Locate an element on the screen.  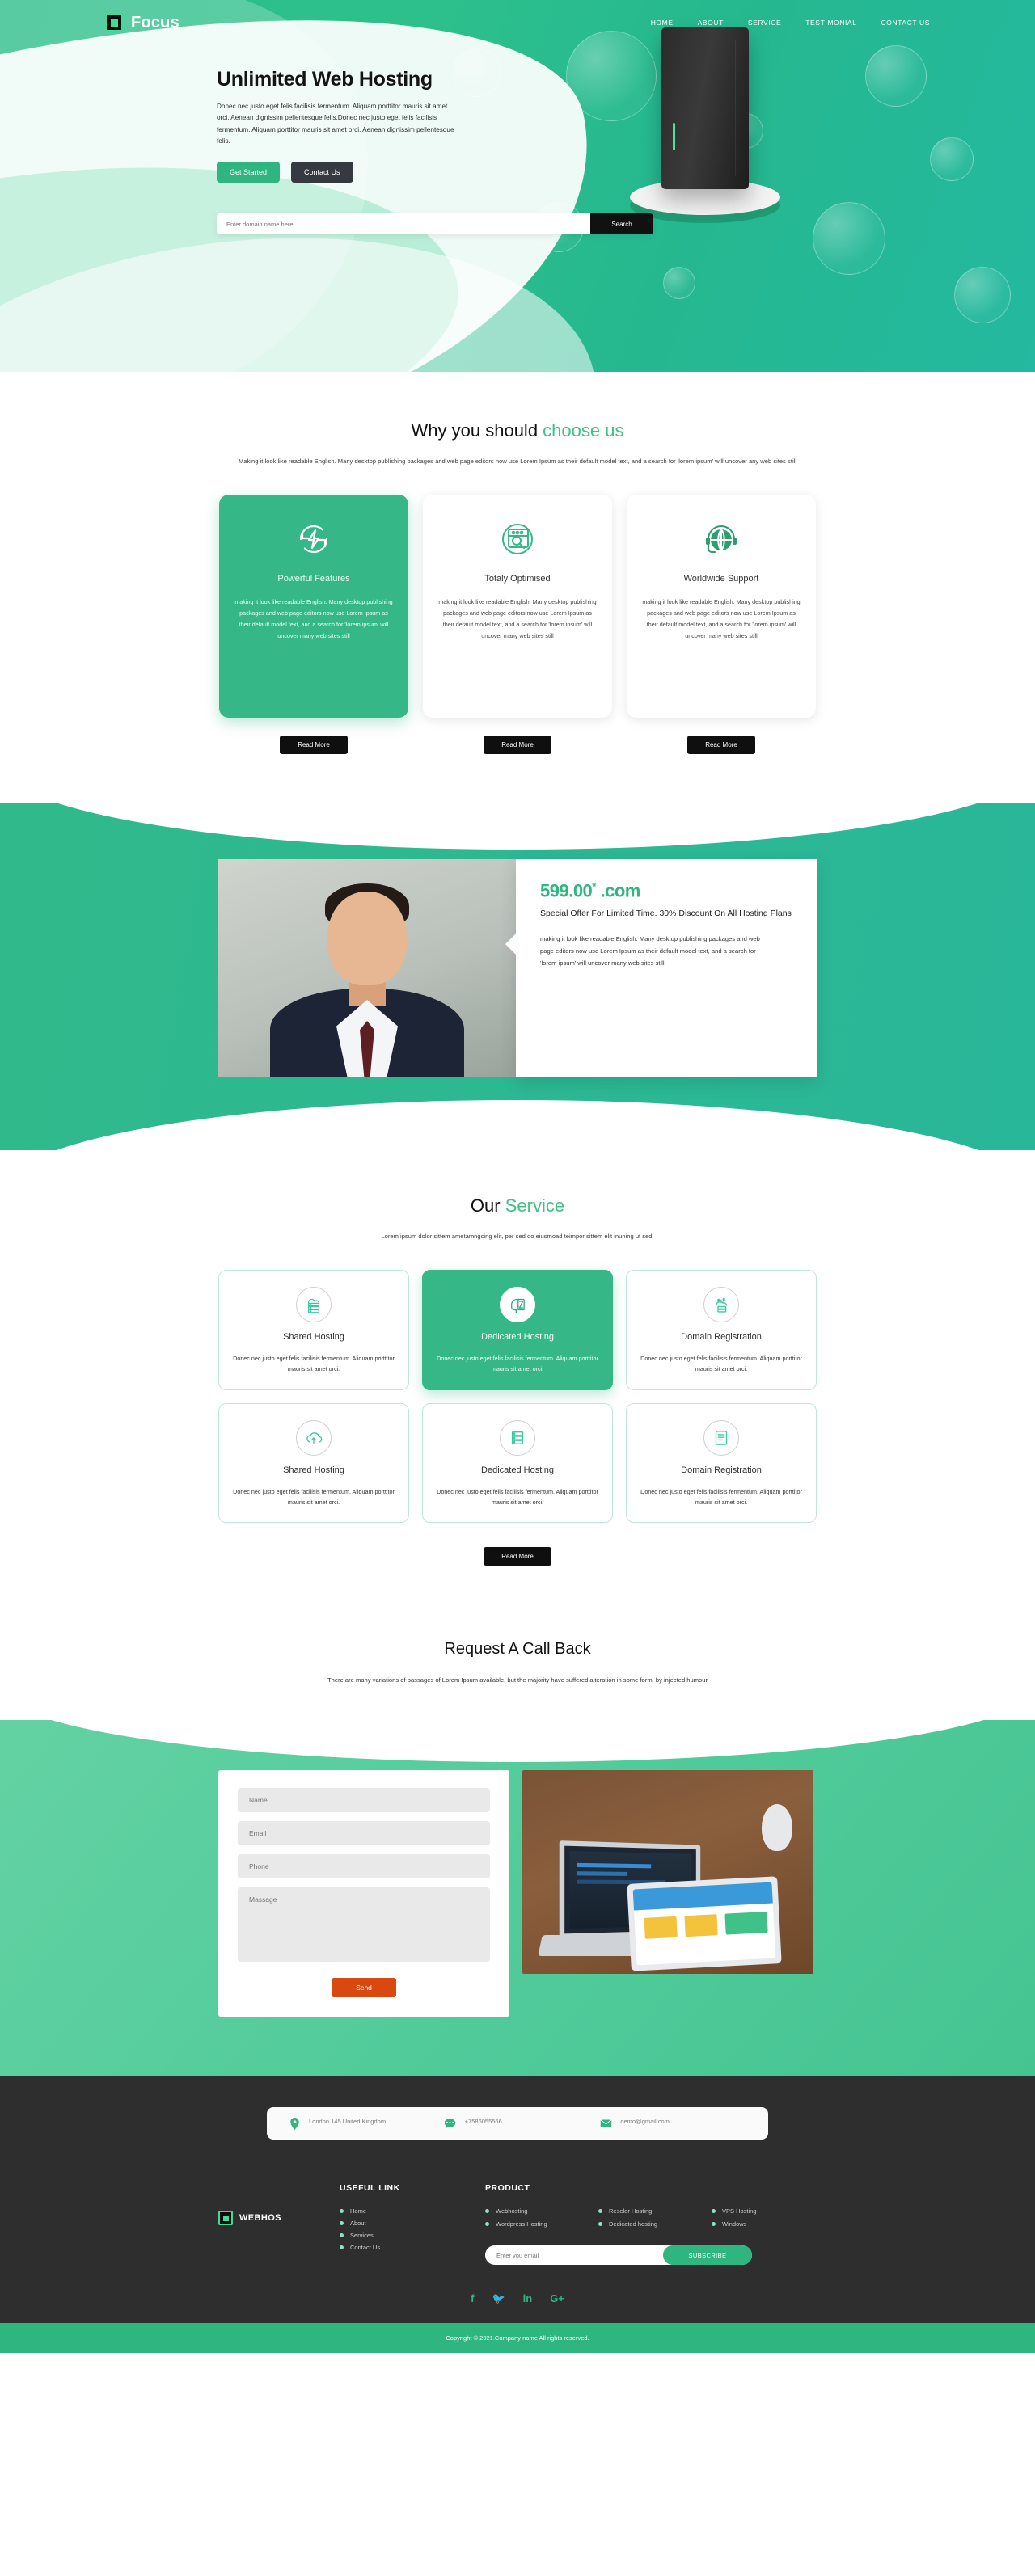
callback-form: Send is located at coordinates (363, 1894).